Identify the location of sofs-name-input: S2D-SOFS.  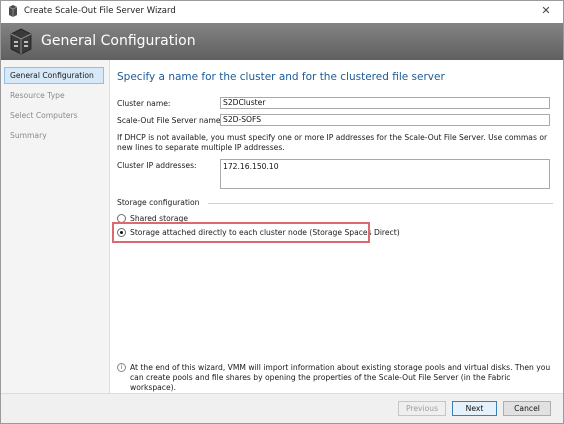
(385, 120).